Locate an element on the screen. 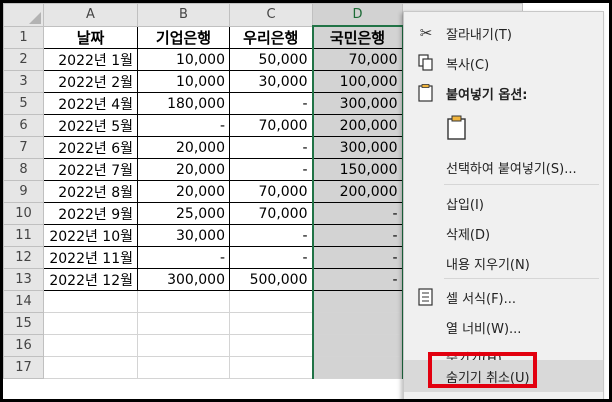 This screenshot has height=402, width=612. cell-woori: 50,000 is located at coordinates (271, 59).